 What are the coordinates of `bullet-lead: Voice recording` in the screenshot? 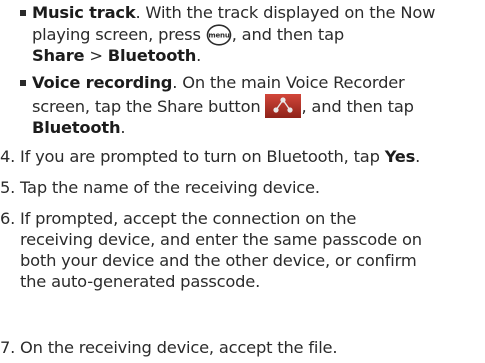 It's located at (102, 82).